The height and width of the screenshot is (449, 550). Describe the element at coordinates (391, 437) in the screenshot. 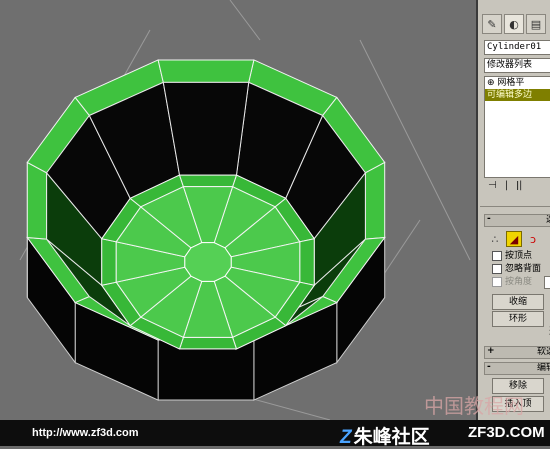

I see `community-label: 朱峰社区` at that location.